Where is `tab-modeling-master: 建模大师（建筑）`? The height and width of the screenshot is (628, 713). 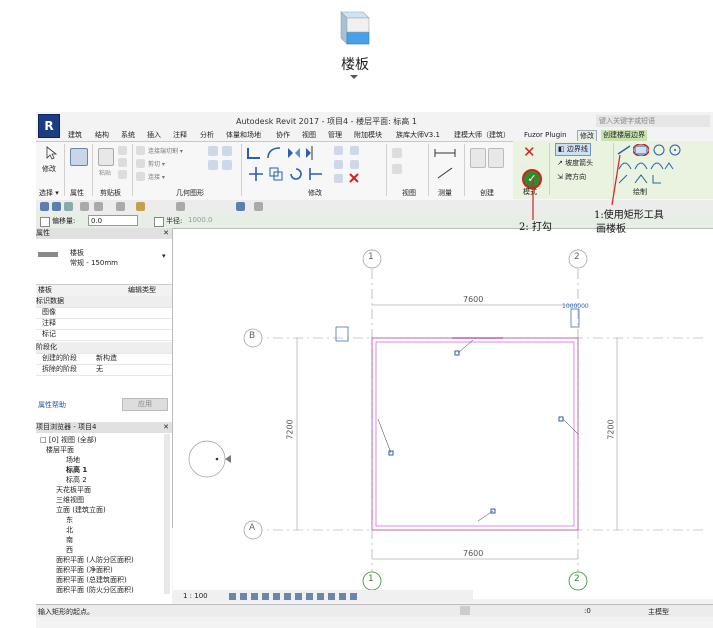
tab-modeling-master: 建模大师（建筑） is located at coordinates (482, 135).